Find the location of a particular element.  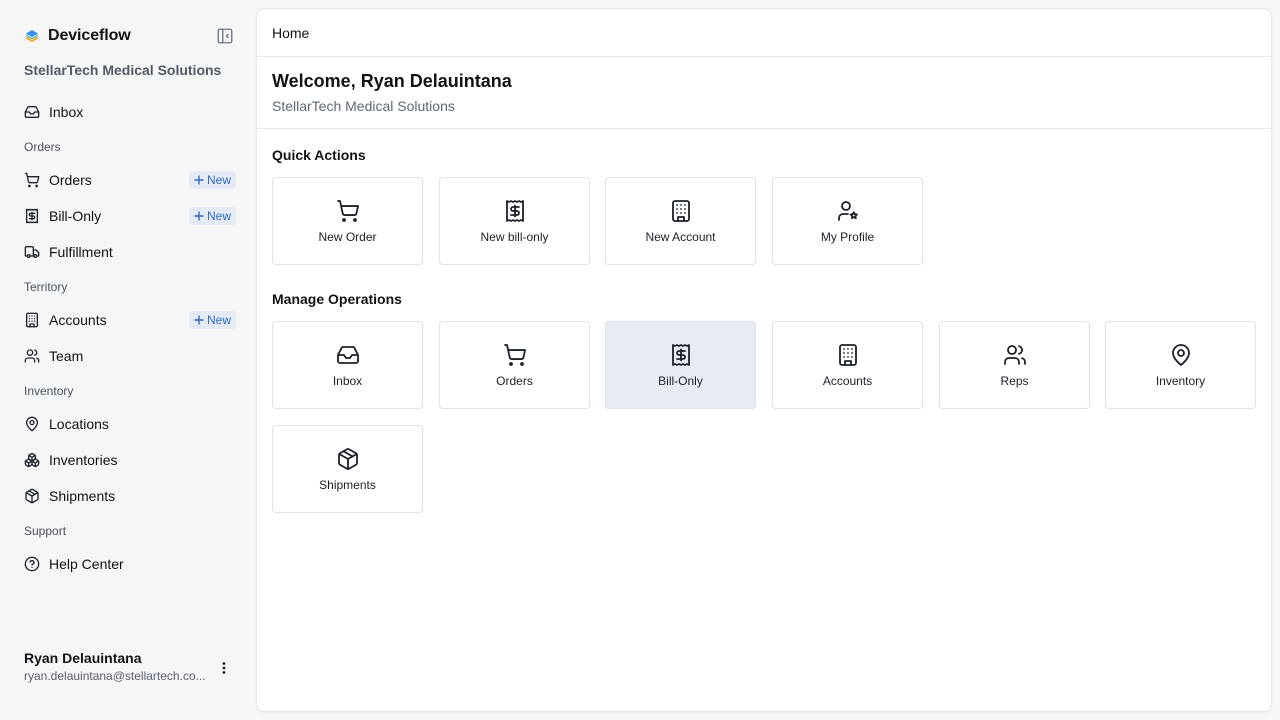

section-label-orders: Orders is located at coordinates (42, 147).